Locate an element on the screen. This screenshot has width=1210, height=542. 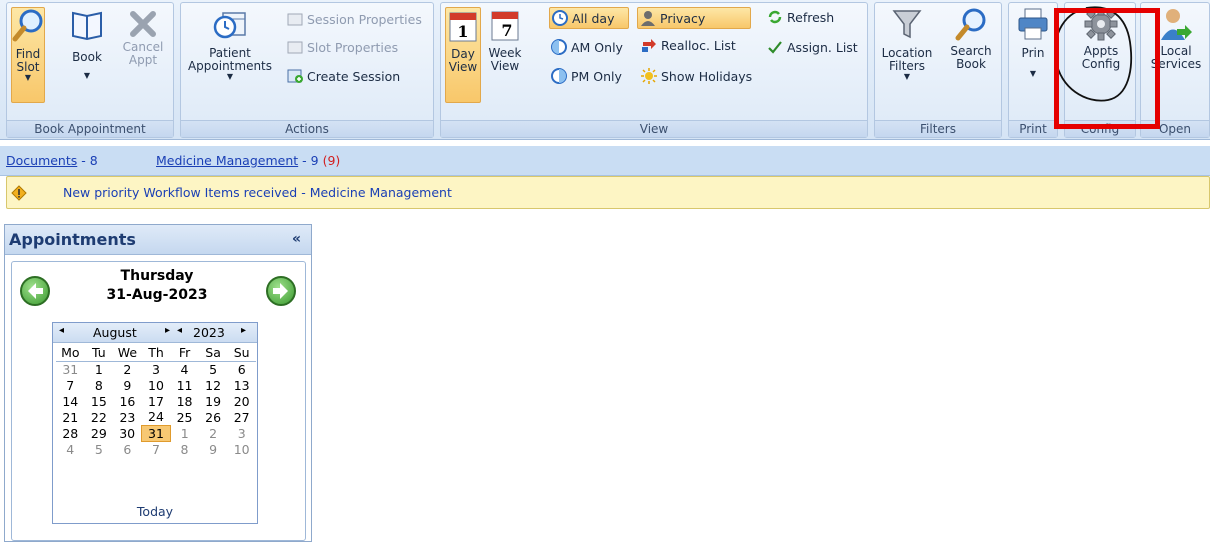
prev-year-button: ◂ is located at coordinates (179, 330).